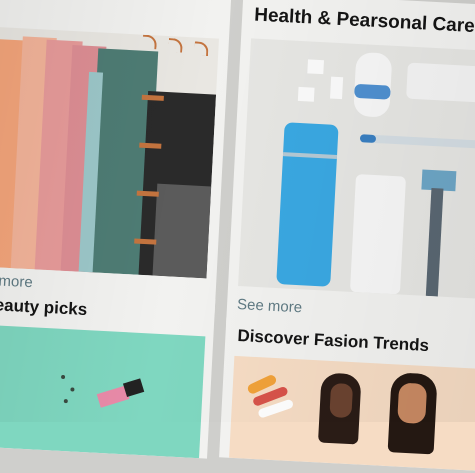 The width and height of the screenshot is (475, 473). Describe the element at coordinates (412, 403) in the screenshot. I see `model-2-face` at that location.